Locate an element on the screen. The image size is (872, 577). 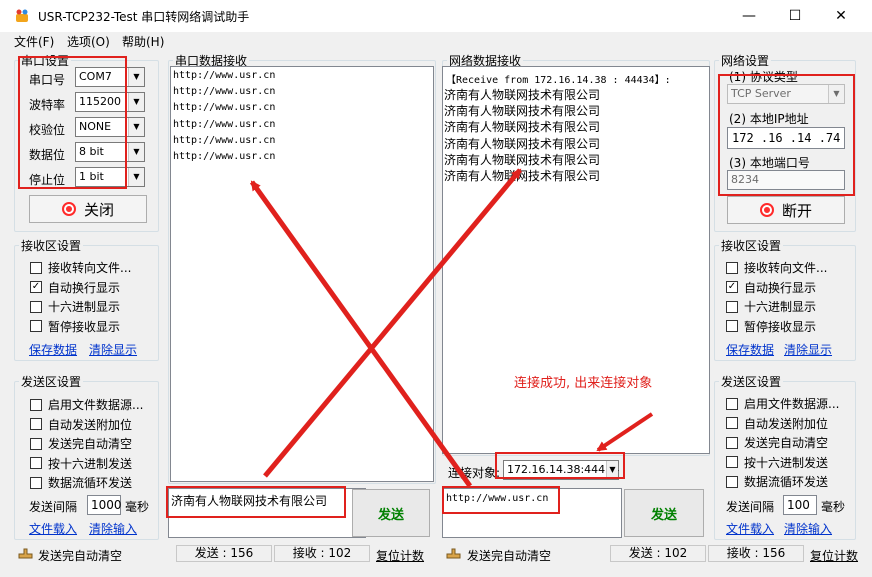
right-interval-unit: 毫秒 is located at coordinates (833, 507).